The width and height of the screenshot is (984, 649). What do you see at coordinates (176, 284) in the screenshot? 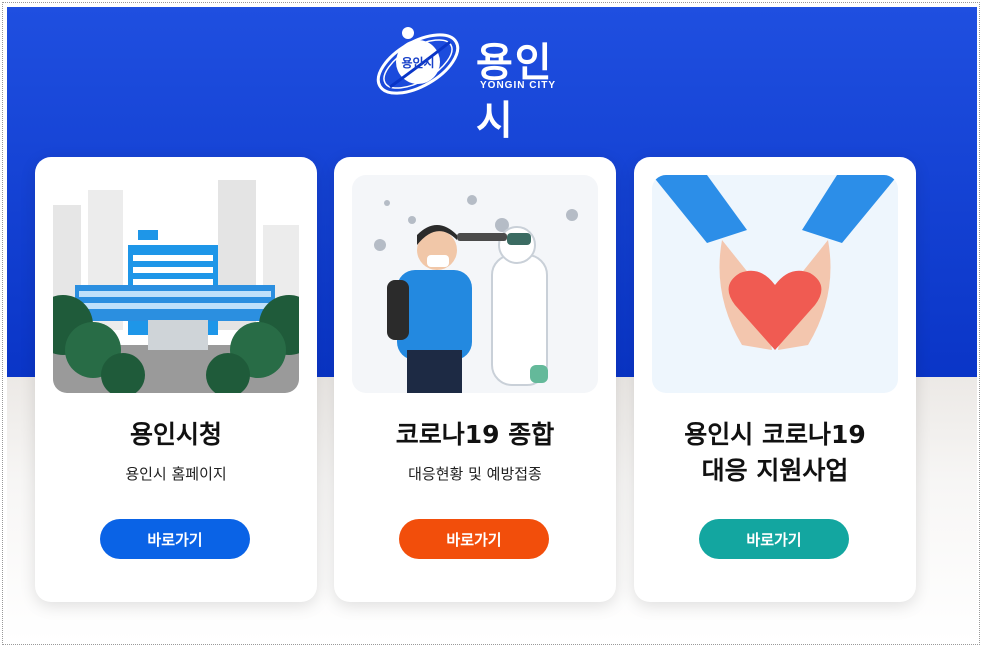
I see `city-hall-illustration` at bounding box center [176, 284].